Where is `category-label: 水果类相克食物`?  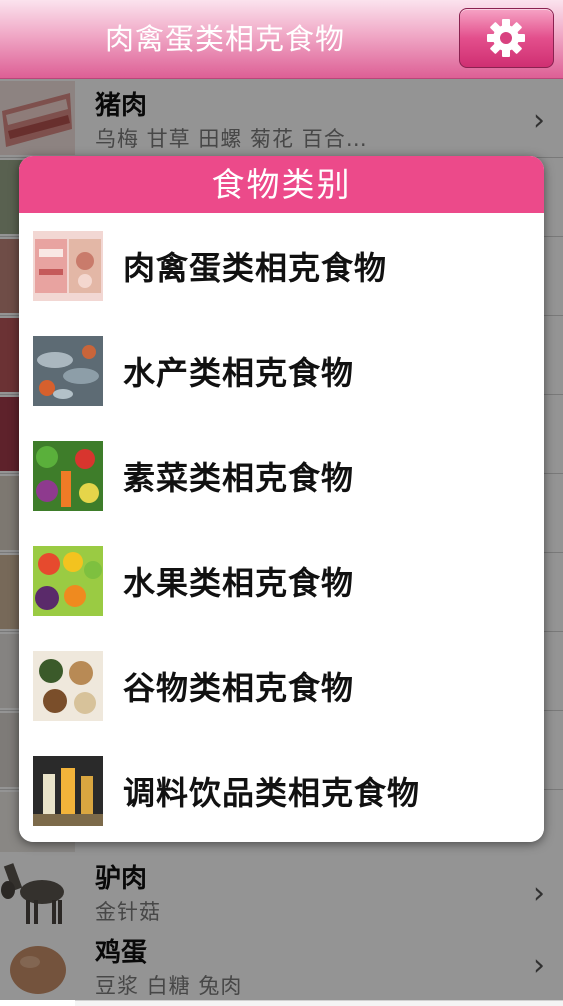
category-label: 水果类相克食物 is located at coordinates (239, 583).